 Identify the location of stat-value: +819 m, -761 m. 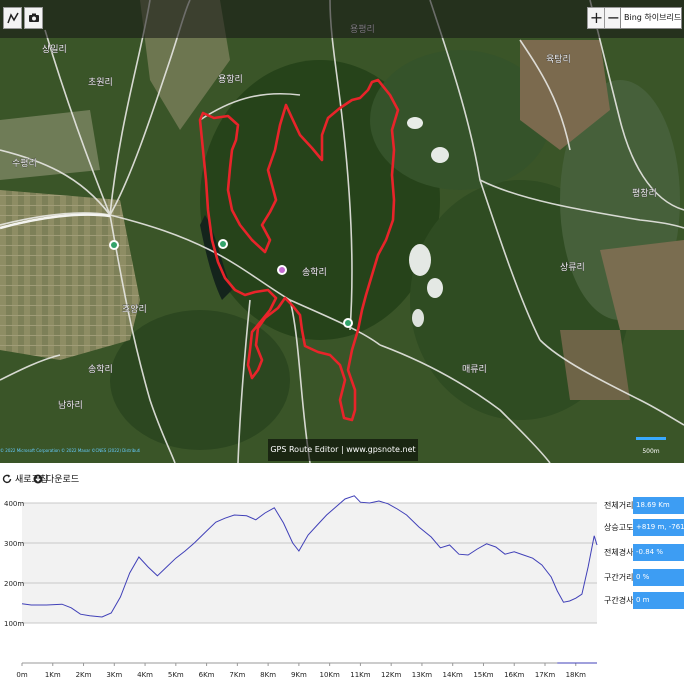
(658, 527).